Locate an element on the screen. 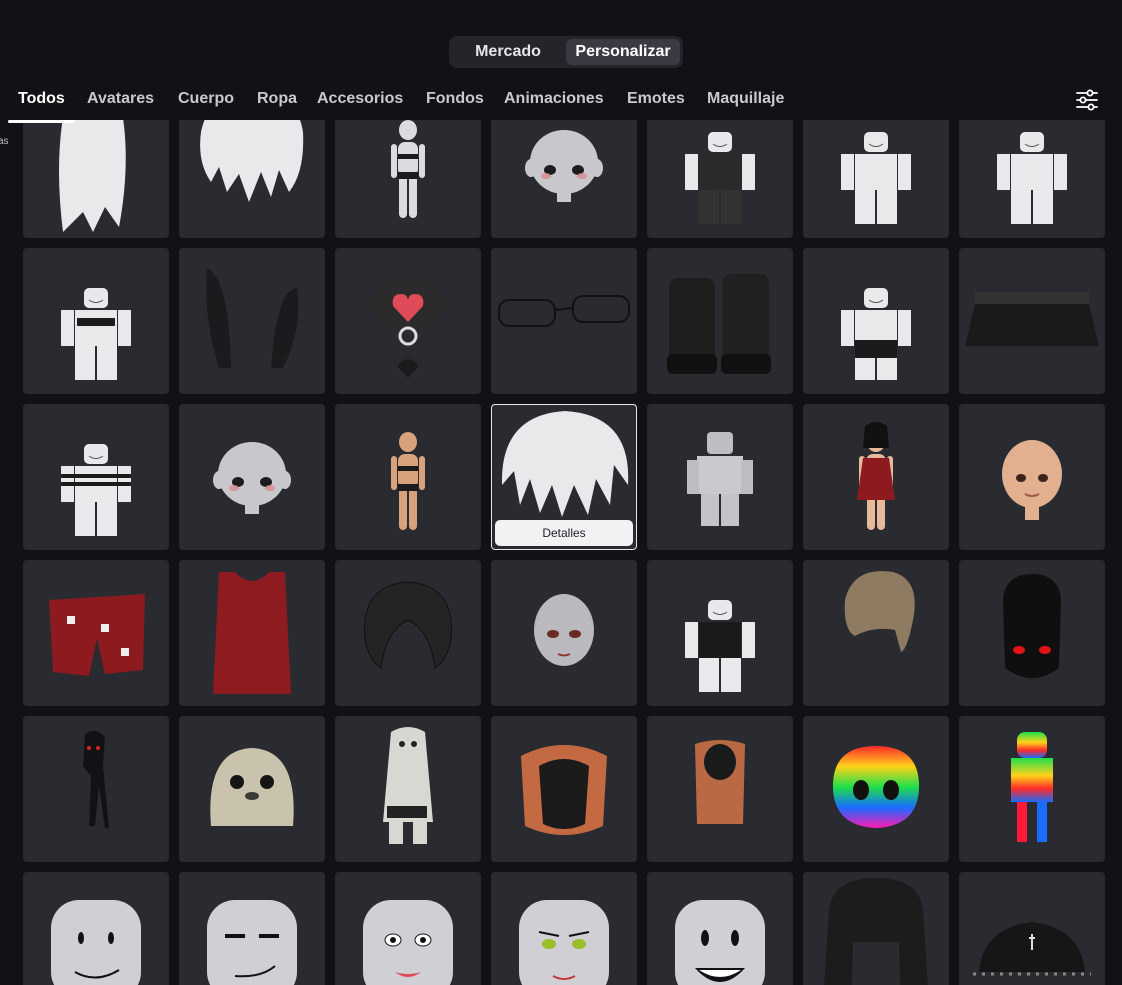  item-thumbnail-black-red-eye-head is located at coordinates (1032, 626).